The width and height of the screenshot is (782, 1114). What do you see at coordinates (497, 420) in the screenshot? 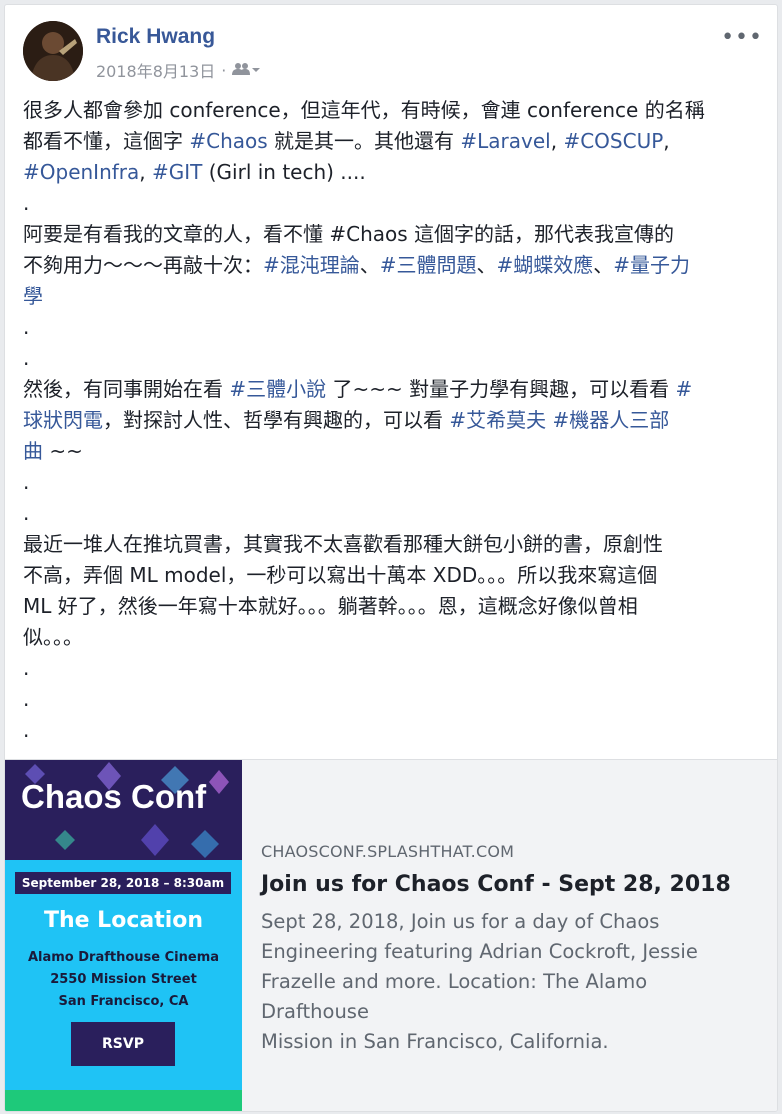
I see `hashtag-link: #艾希莫夫` at bounding box center [497, 420].